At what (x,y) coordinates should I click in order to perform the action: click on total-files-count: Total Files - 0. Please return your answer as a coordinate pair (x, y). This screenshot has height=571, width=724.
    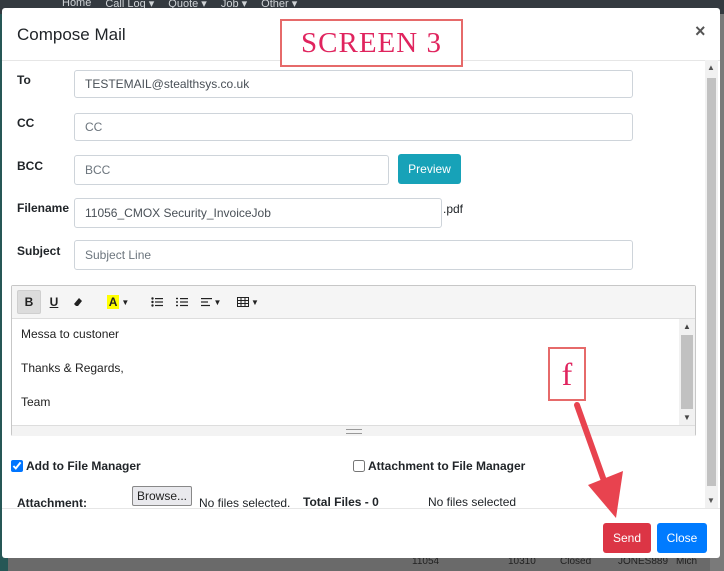
    Looking at the image, I should click on (341, 501).